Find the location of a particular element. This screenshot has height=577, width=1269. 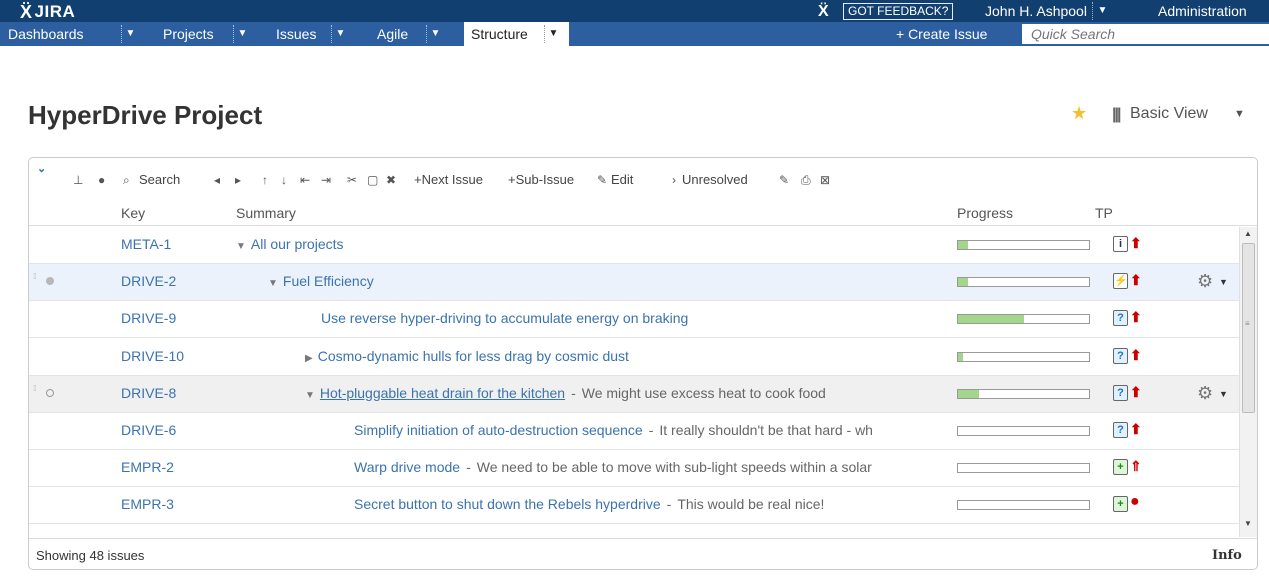

nav-dashboards-dropdown-icon: ▼ is located at coordinates (130, 34).